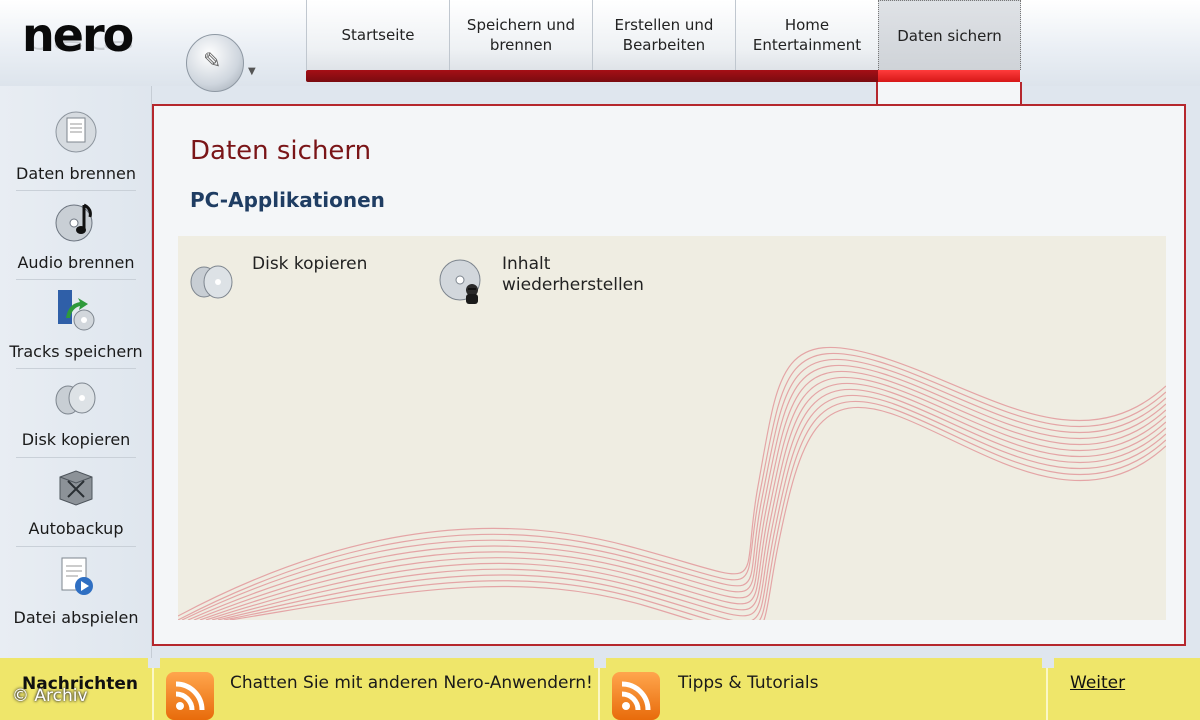 This screenshot has width=1200, height=720. What do you see at coordinates (50, 696) in the screenshot?
I see `copyright-watermark: © Archiv` at bounding box center [50, 696].